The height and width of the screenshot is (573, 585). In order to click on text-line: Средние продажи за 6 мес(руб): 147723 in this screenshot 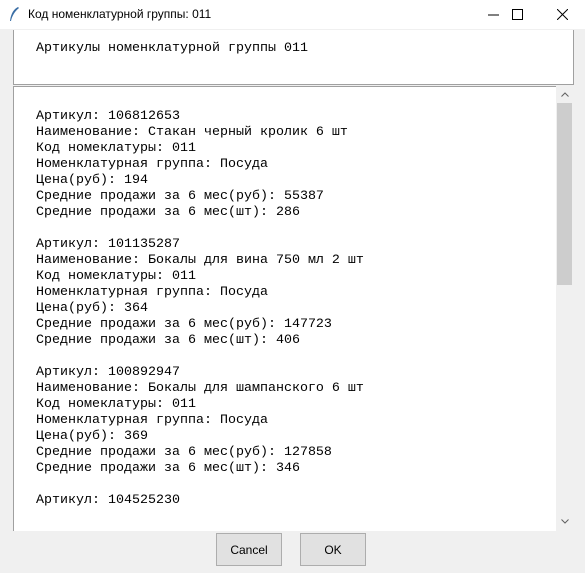, I will do `click(184, 324)`.